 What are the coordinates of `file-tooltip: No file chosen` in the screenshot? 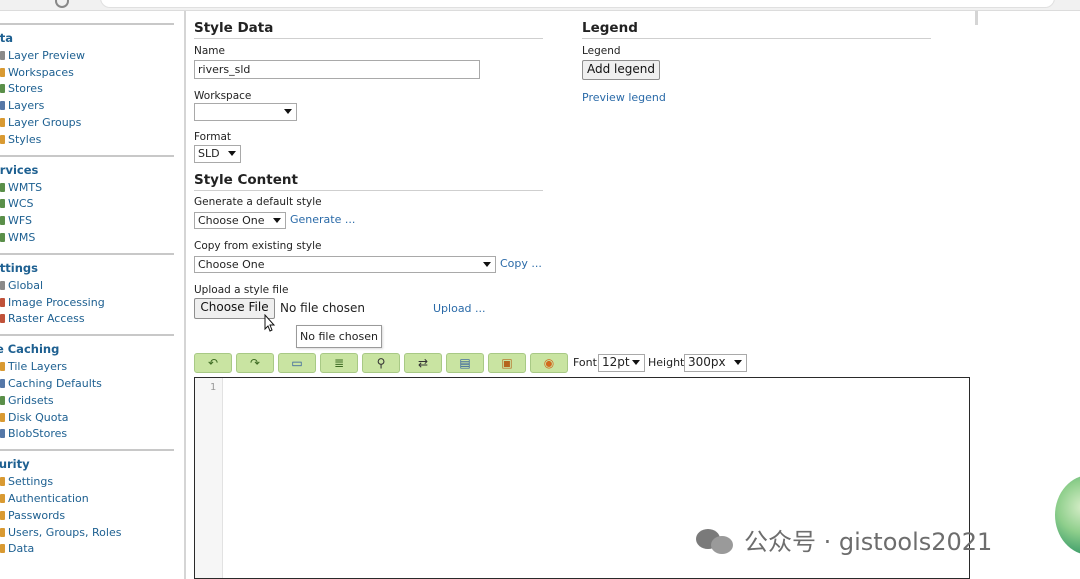 It's located at (339, 336).